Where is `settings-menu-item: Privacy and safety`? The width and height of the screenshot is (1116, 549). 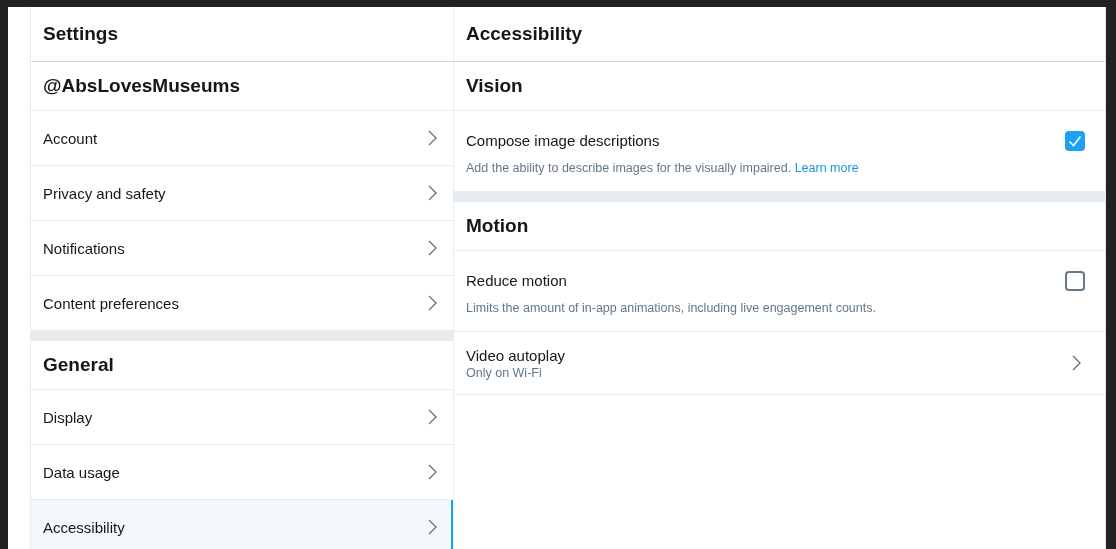 settings-menu-item: Privacy and safety is located at coordinates (242, 193).